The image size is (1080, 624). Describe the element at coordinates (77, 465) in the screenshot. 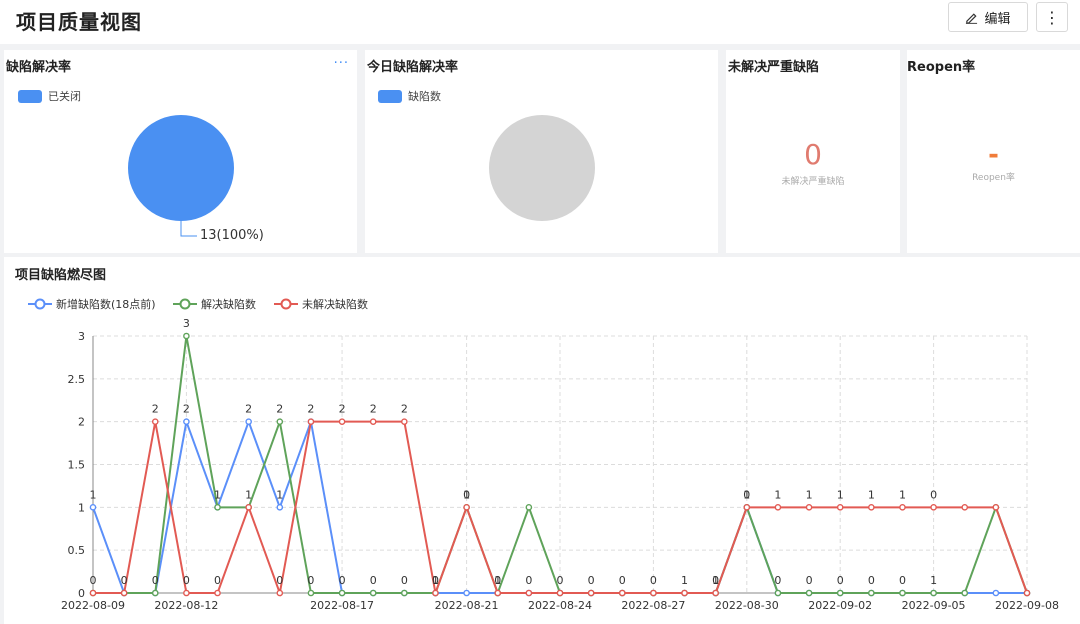

I see `y-tick-label: 1.5` at that location.